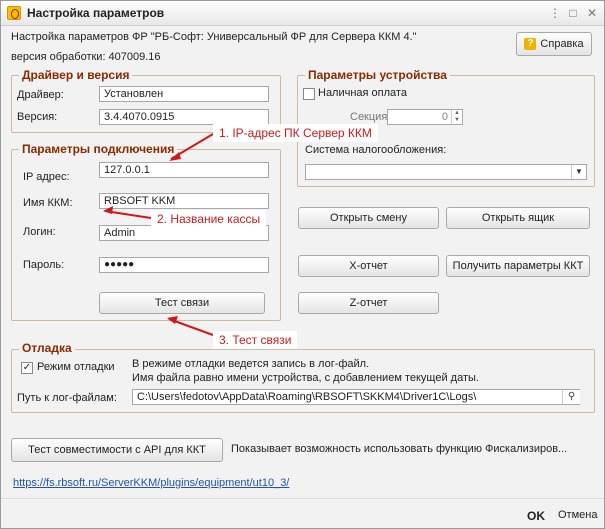  Describe the element at coordinates (209, 219) in the screenshot. I see `annotation-kkm-name: 2. Название кассы` at that location.